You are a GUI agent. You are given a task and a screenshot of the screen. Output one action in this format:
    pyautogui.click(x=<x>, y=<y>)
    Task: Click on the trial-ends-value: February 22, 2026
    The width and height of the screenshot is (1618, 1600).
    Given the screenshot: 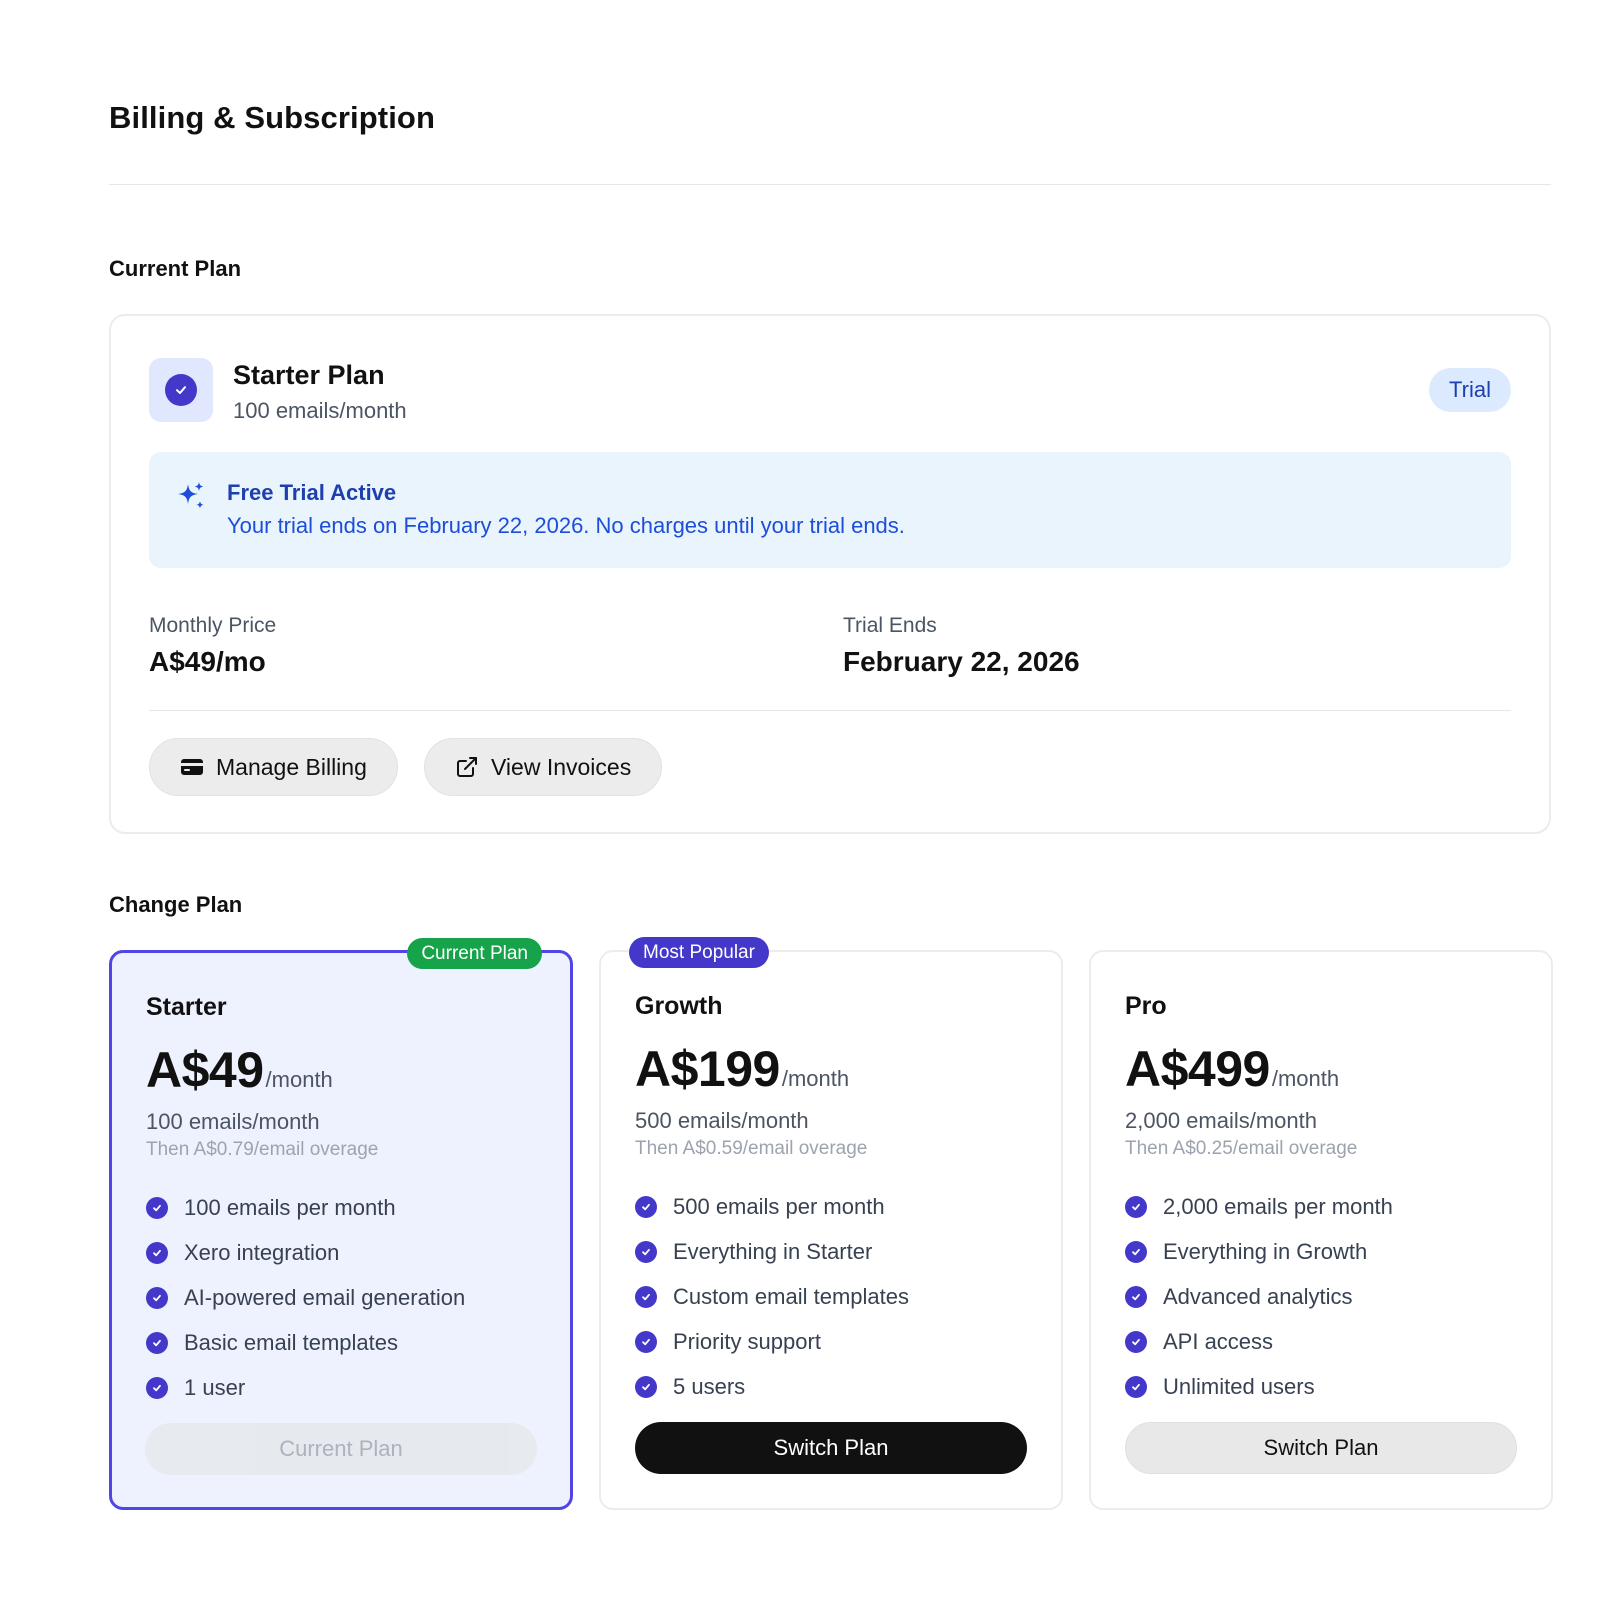 What is the action you would take?
    pyautogui.click(x=961, y=661)
    